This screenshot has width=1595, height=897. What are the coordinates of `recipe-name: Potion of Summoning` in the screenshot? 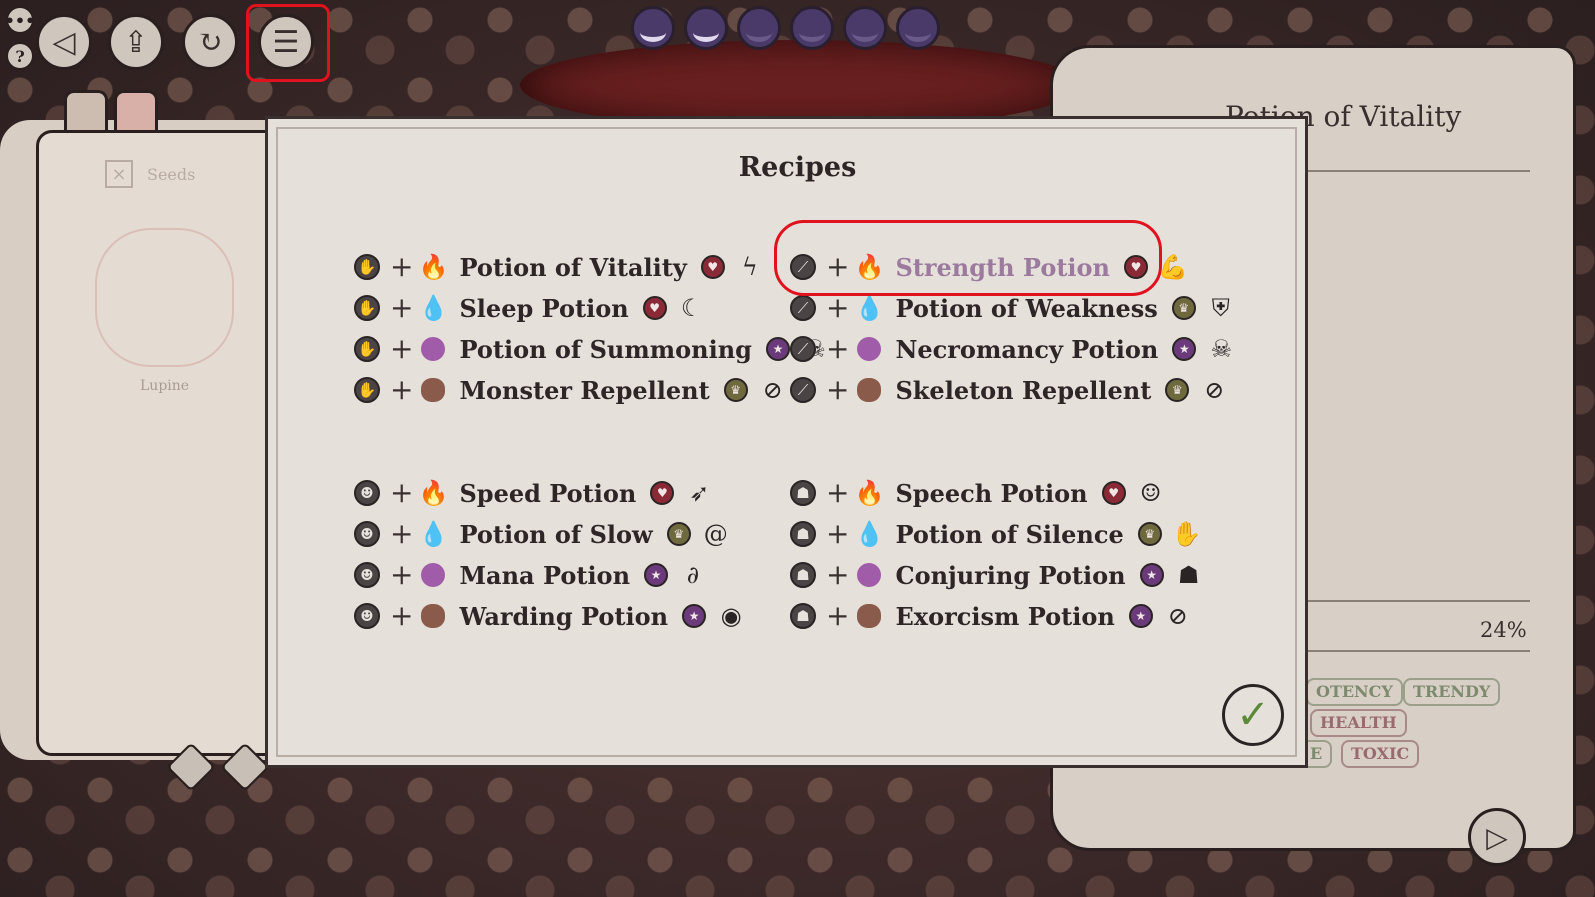 It's located at (605, 349).